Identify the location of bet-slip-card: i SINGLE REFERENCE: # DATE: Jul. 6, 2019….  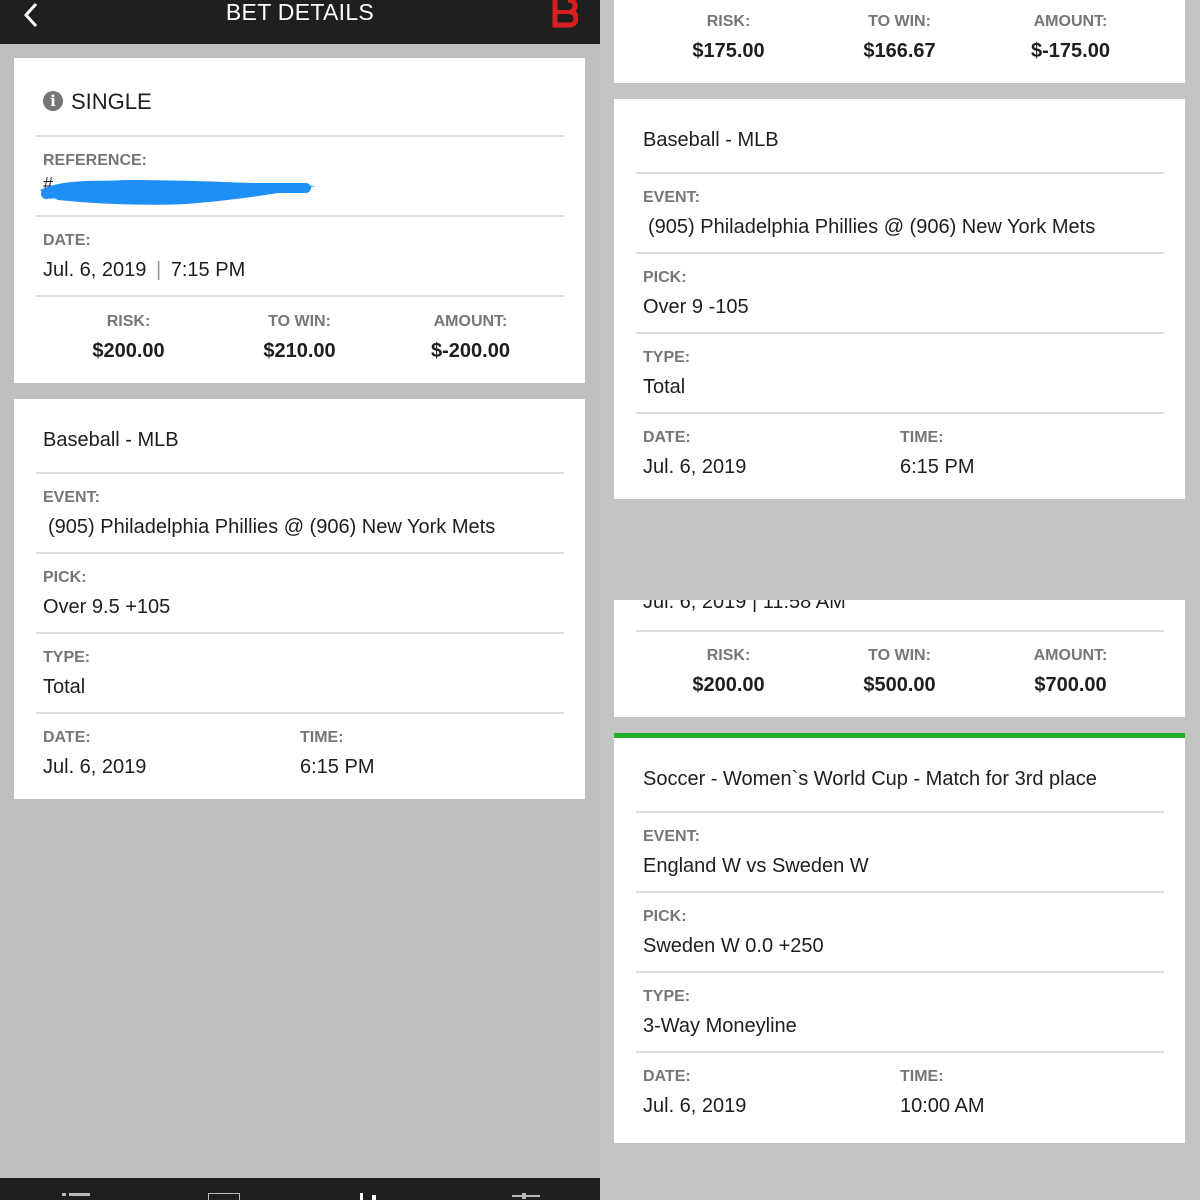
(299, 220).